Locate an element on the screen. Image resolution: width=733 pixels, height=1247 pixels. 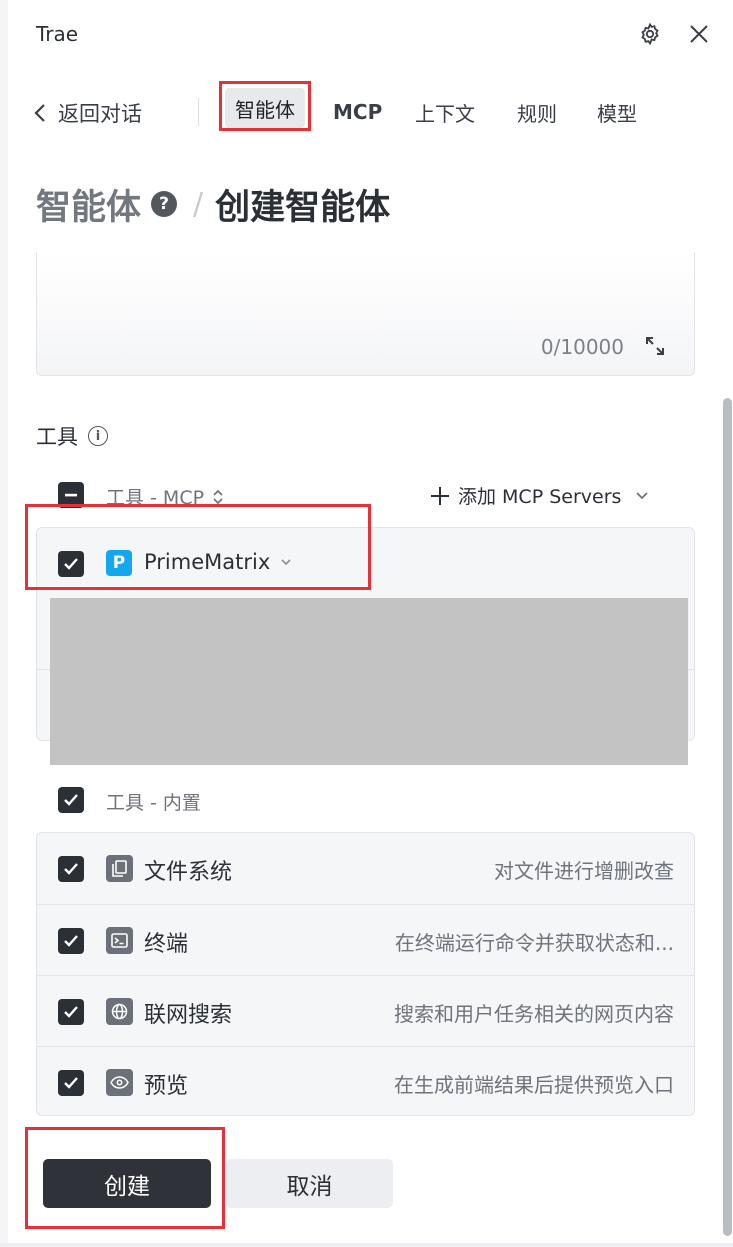
add-mcp-label: 添加 MCP Servers is located at coordinates (540, 497).